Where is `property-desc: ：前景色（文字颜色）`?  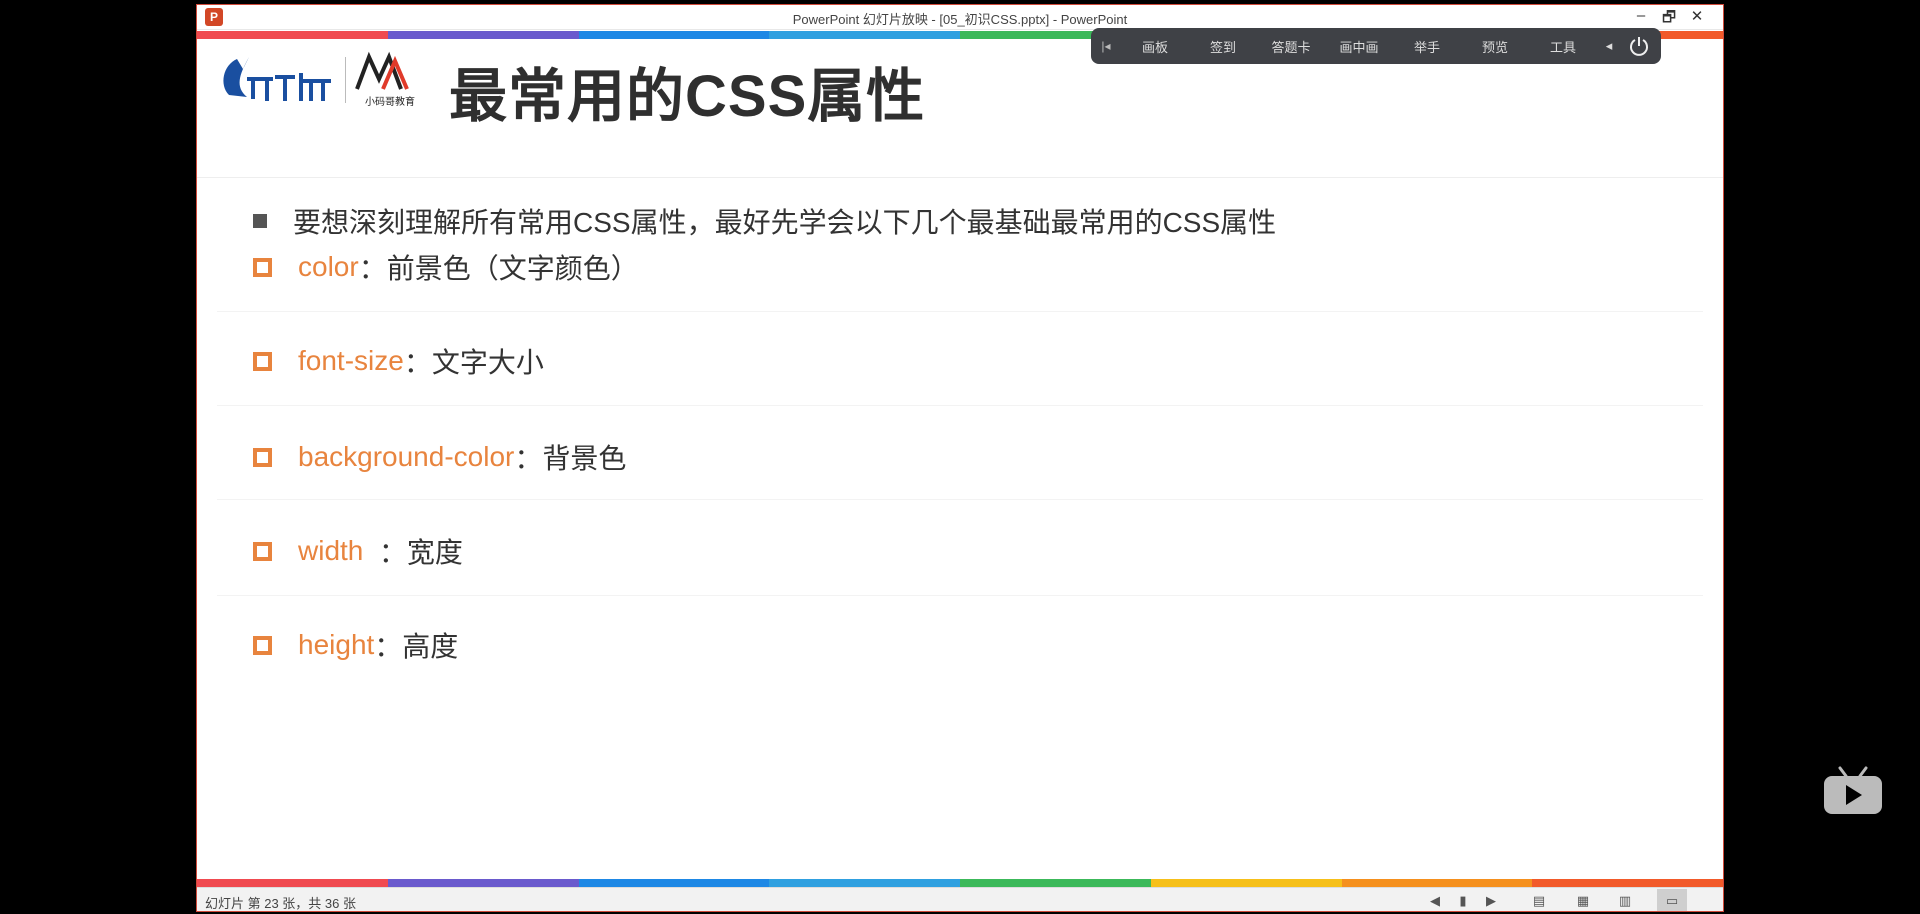
property-desc: ：前景色（文字颜色） is located at coordinates (498, 268).